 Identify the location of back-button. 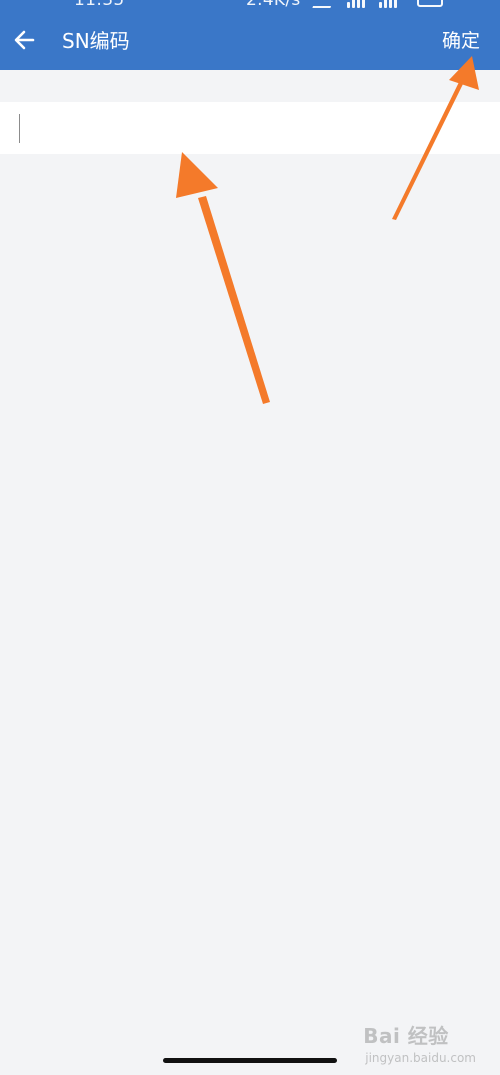
(26, 40).